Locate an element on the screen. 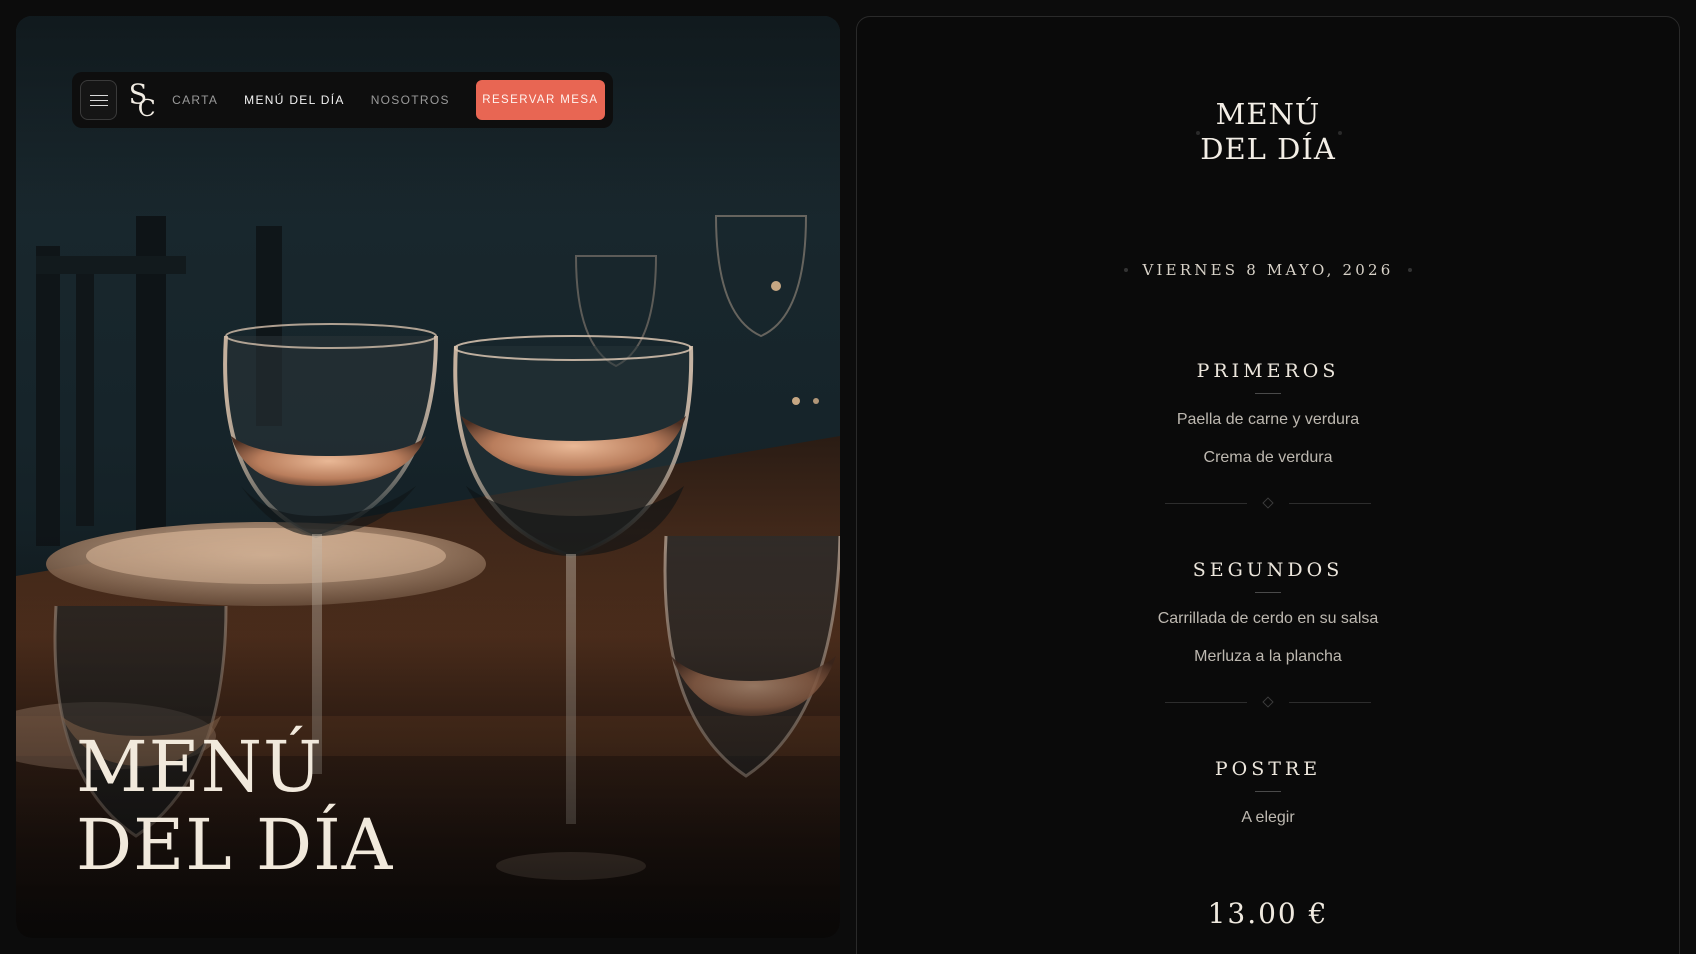  course-title: POSTRE is located at coordinates (1268, 769).